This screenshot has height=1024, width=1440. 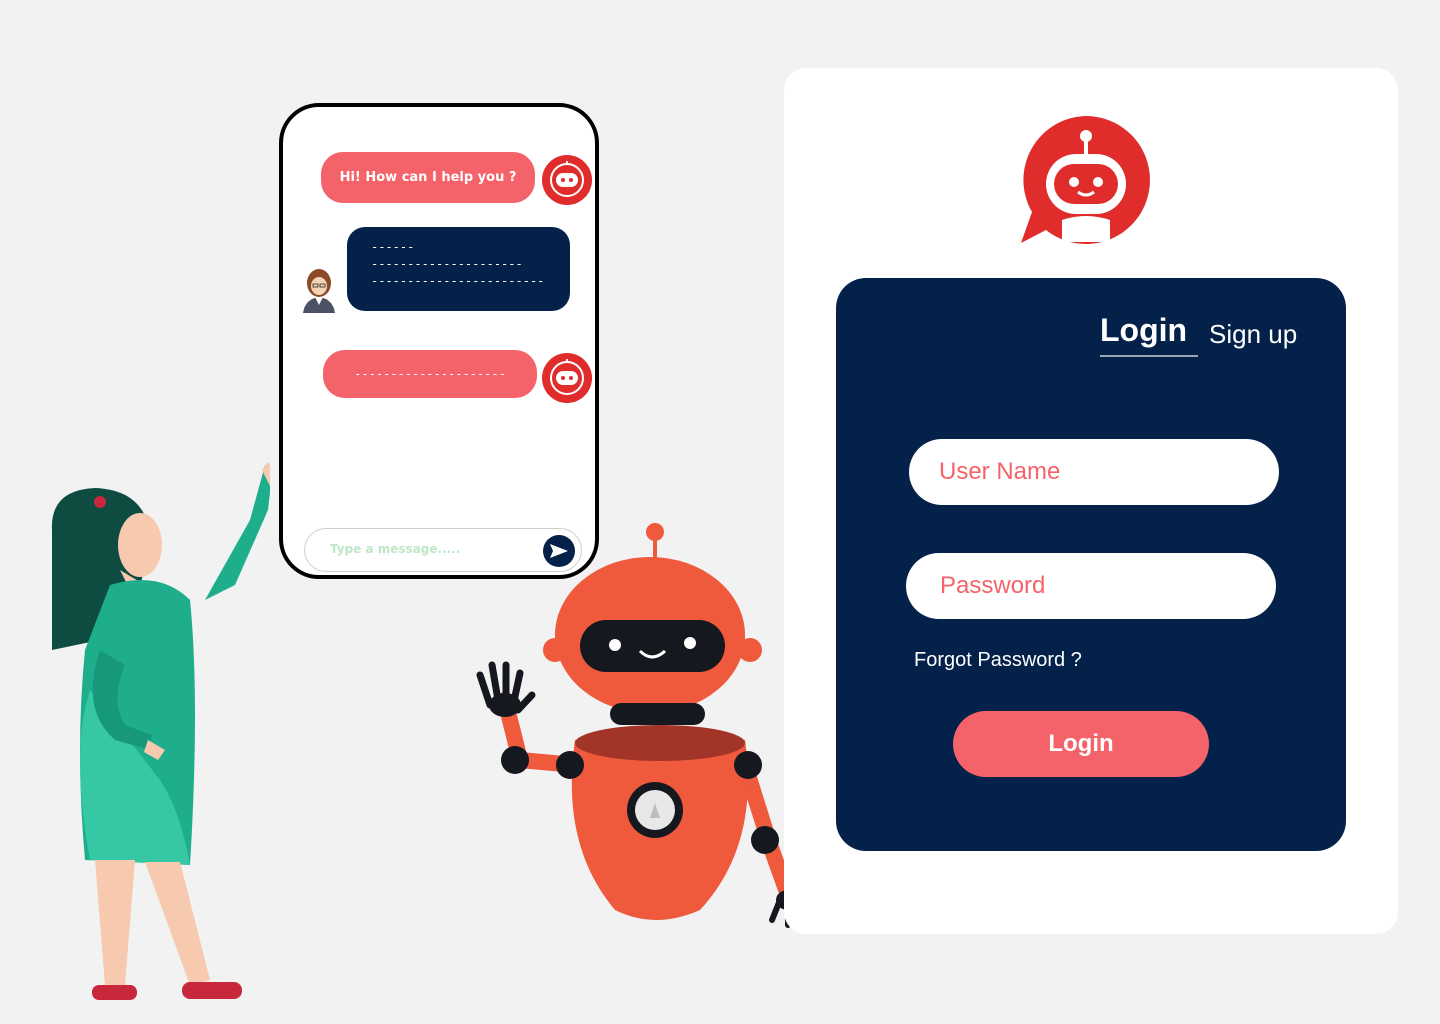 I want to click on active-tab-indicator, so click(x=1149, y=356).